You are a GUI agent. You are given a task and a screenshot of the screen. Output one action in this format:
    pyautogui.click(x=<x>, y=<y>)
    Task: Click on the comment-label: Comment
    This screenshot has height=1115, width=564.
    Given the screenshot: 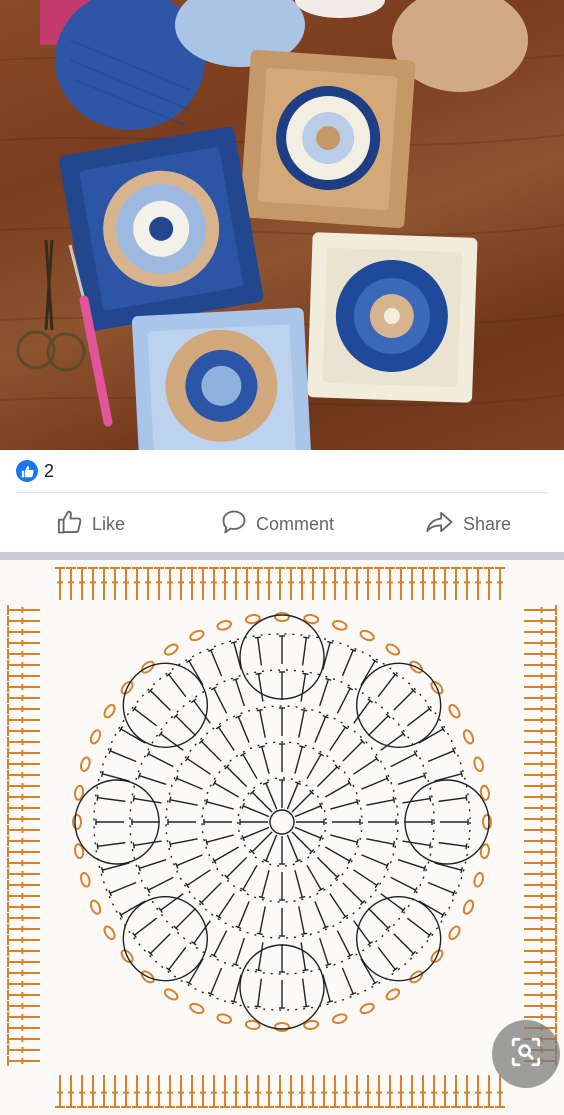 What is the action you would take?
    pyautogui.click(x=295, y=523)
    